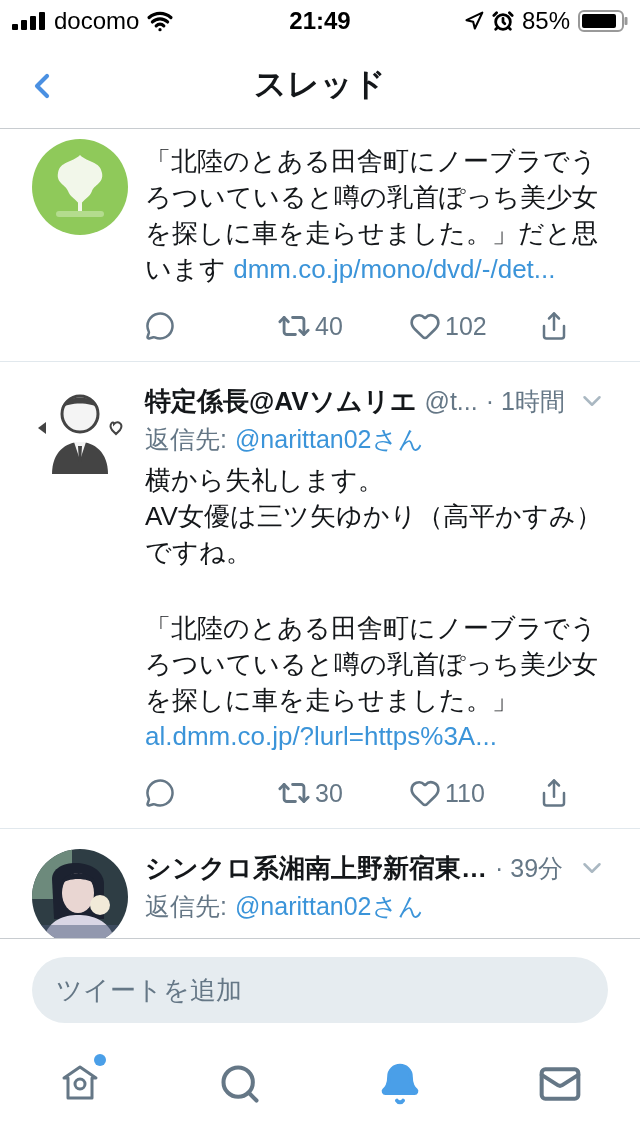  Describe the element at coordinates (502, 21) in the screenshot. I see `alarm-icon` at that location.